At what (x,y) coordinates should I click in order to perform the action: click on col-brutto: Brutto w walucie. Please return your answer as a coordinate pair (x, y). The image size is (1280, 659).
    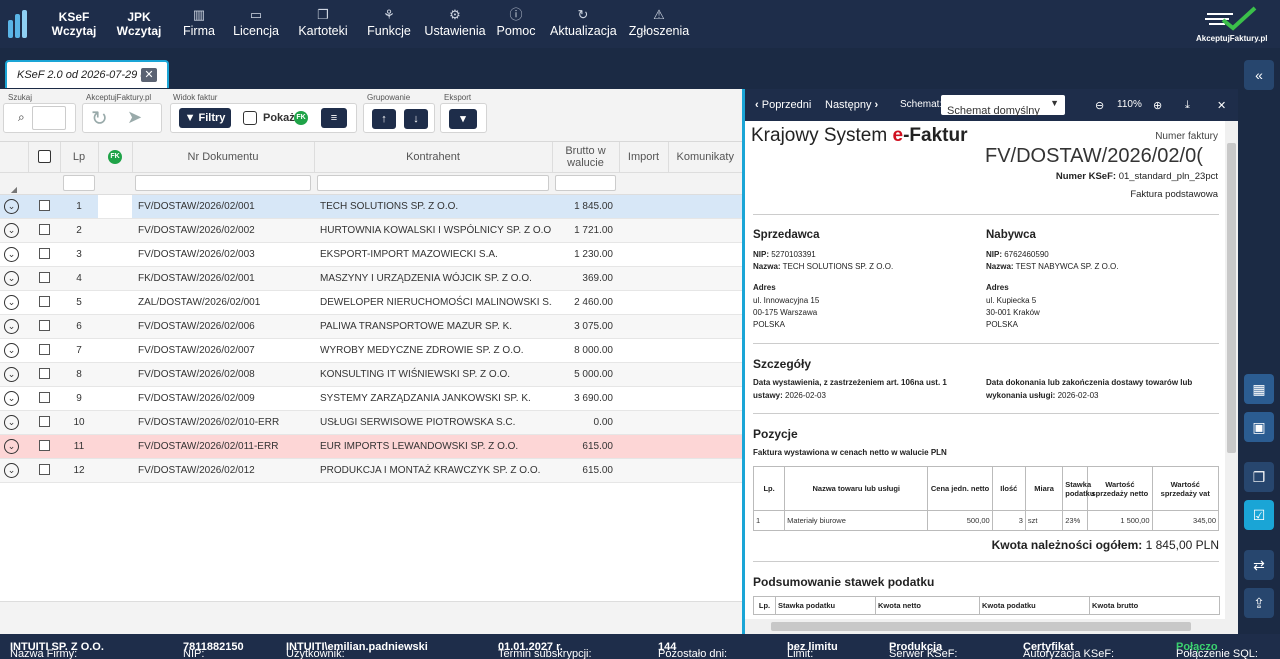
    Looking at the image, I should click on (586, 157).